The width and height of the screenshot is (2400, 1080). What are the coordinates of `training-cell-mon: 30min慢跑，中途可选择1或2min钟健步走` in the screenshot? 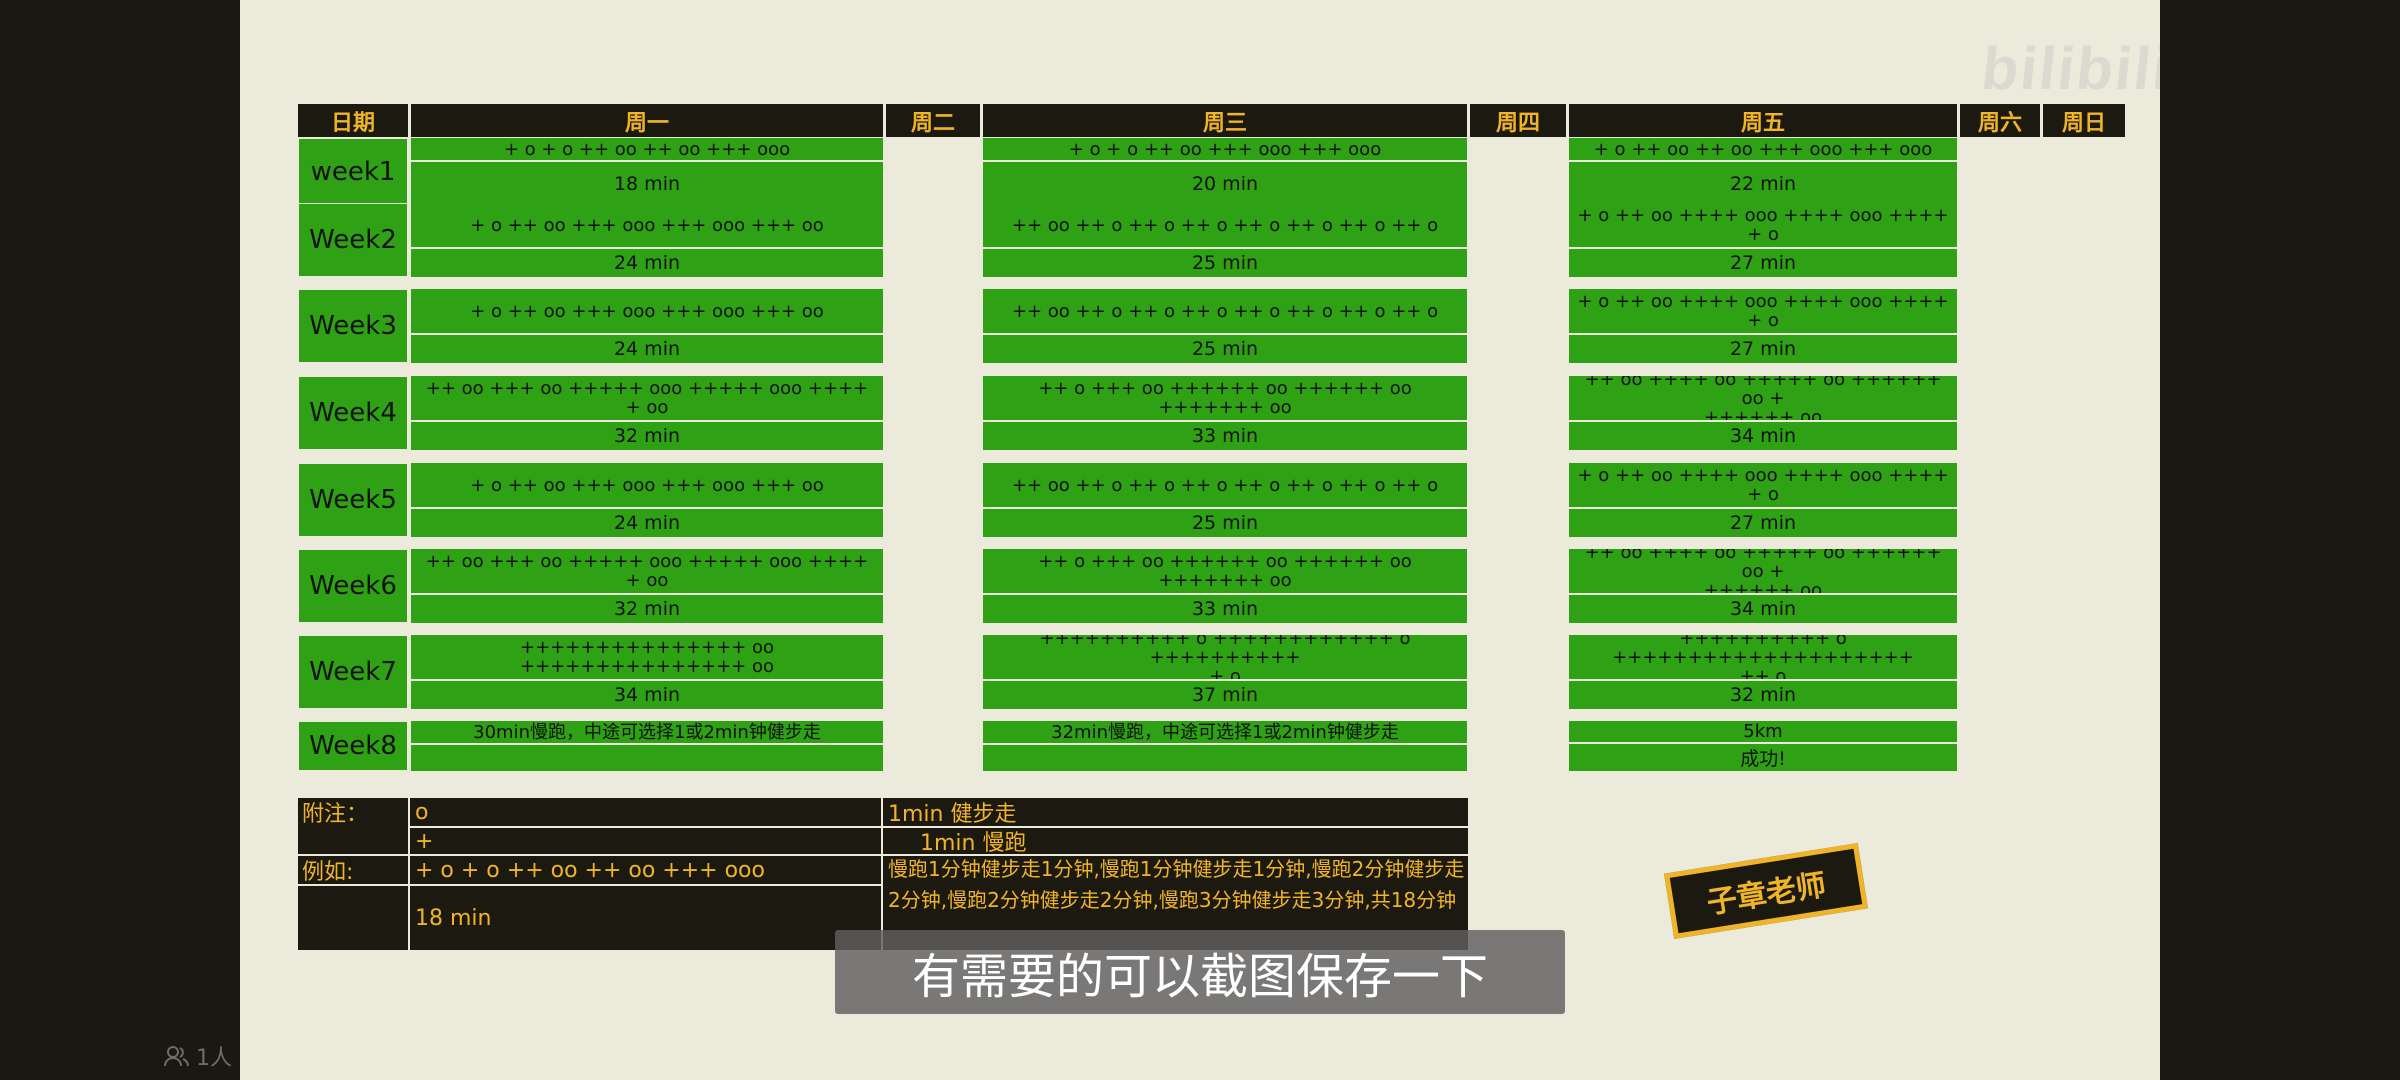 It's located at (647, 746).